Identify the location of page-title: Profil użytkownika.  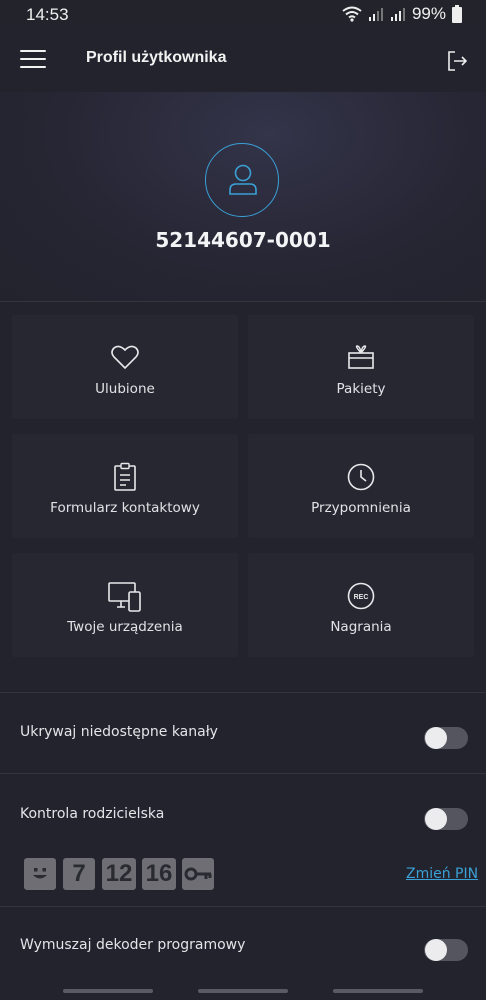
(156, 57).